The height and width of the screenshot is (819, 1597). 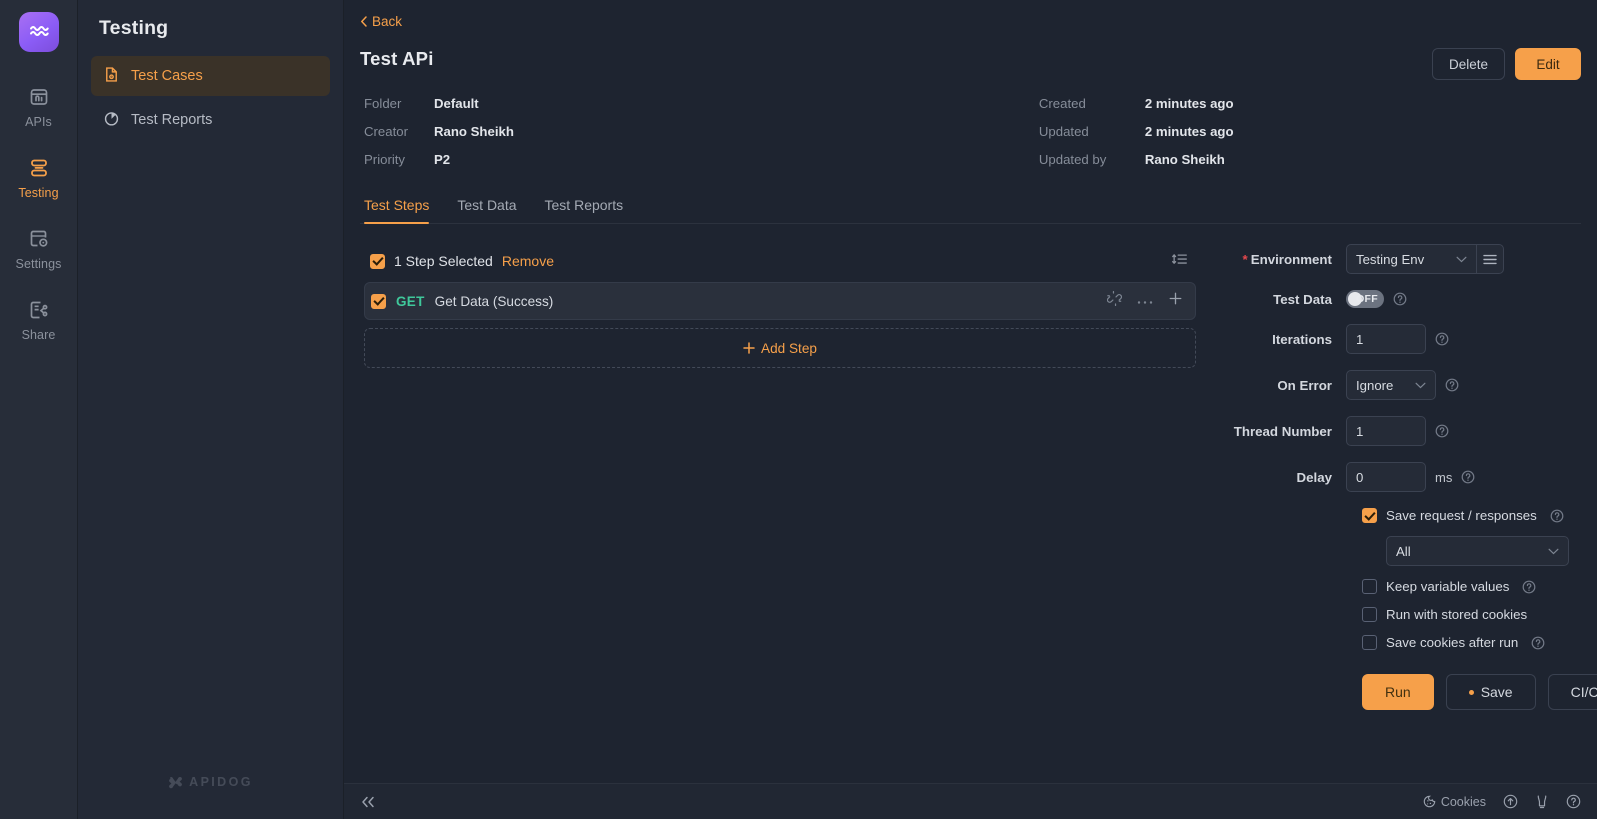 What do you see at coordinates (1302, 339) in the screenshot?
I see `iterations-label: Iterations` at bounding box center [1302, 339].